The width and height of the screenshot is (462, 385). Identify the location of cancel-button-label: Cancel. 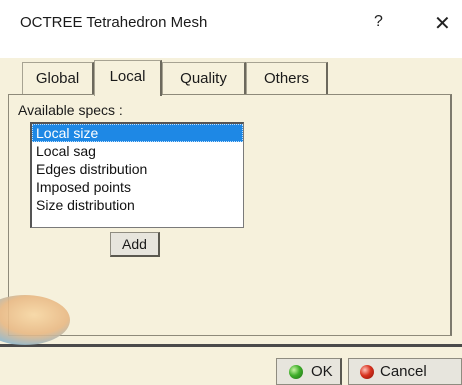
(403, 371).